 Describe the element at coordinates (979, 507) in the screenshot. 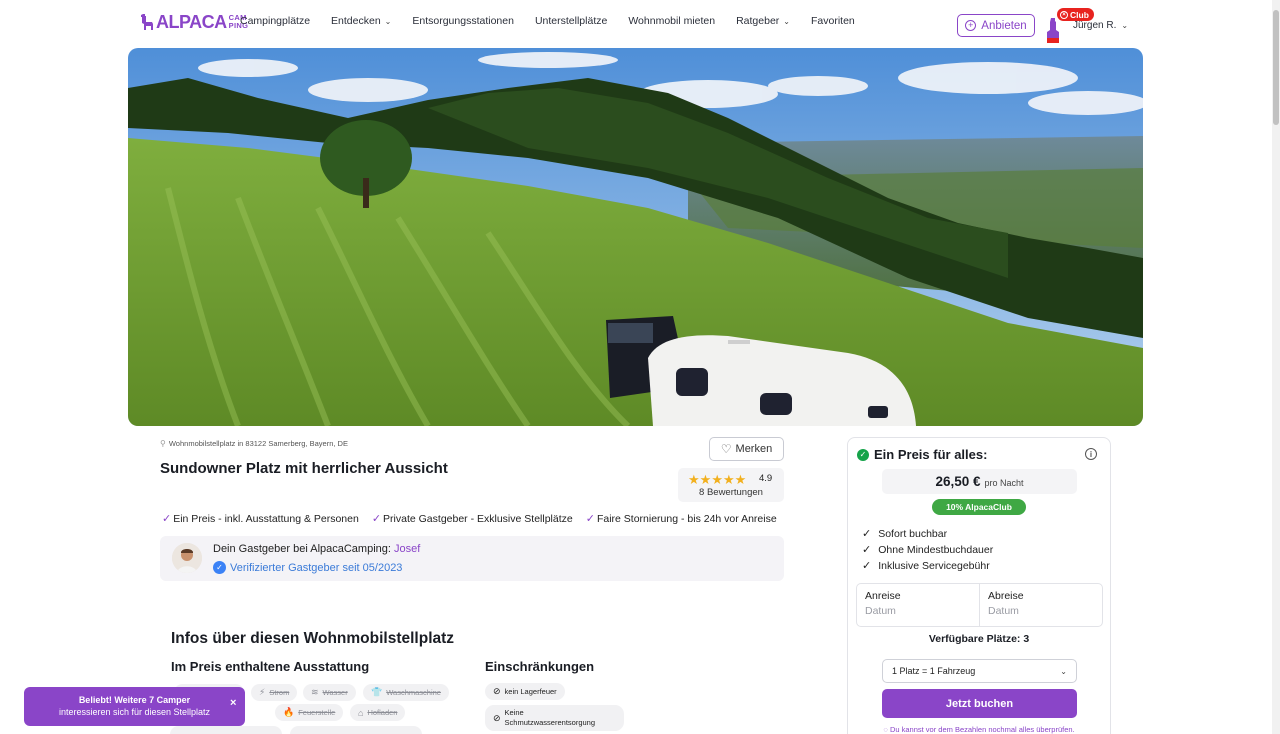

I see `club-discount-badge: 10% AlpacaClub` at that location.